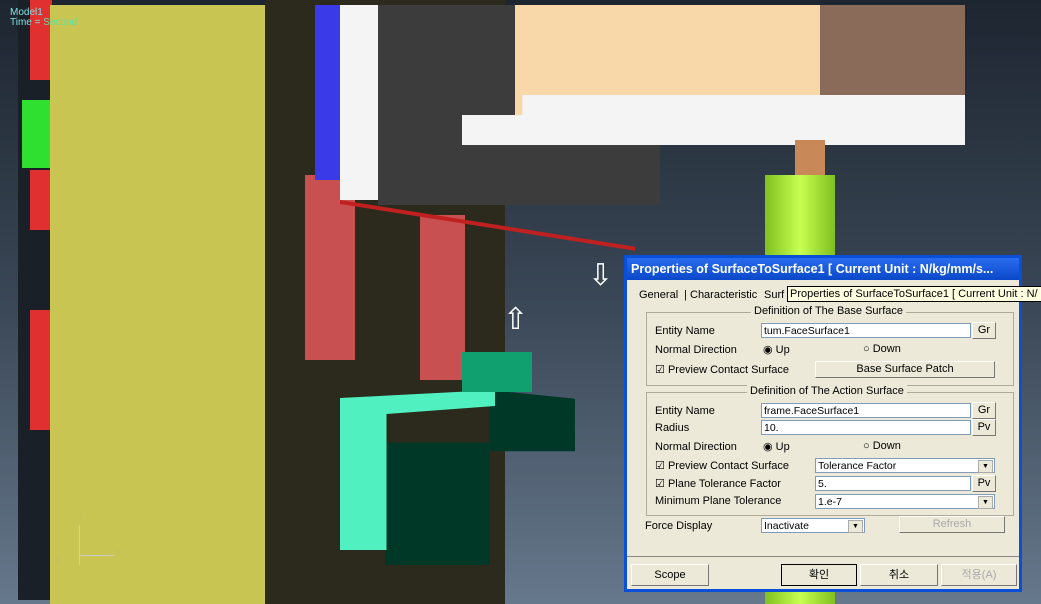  I want to click on base-down-radio: ○ Down, so click(882, 349).